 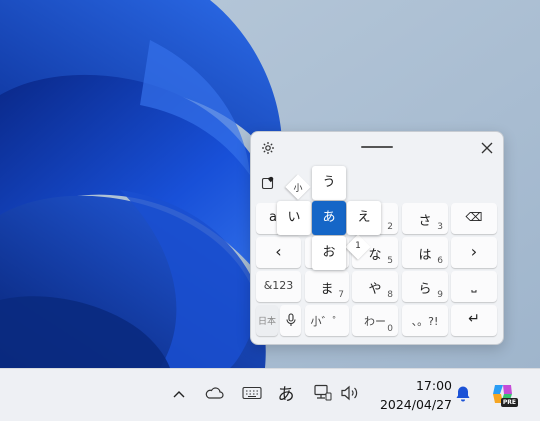 What do you see at coordinates (327, 320) in the screenshot?
I see `small-dakuten-key: 小゛゜` at bounding box center [327, 320].